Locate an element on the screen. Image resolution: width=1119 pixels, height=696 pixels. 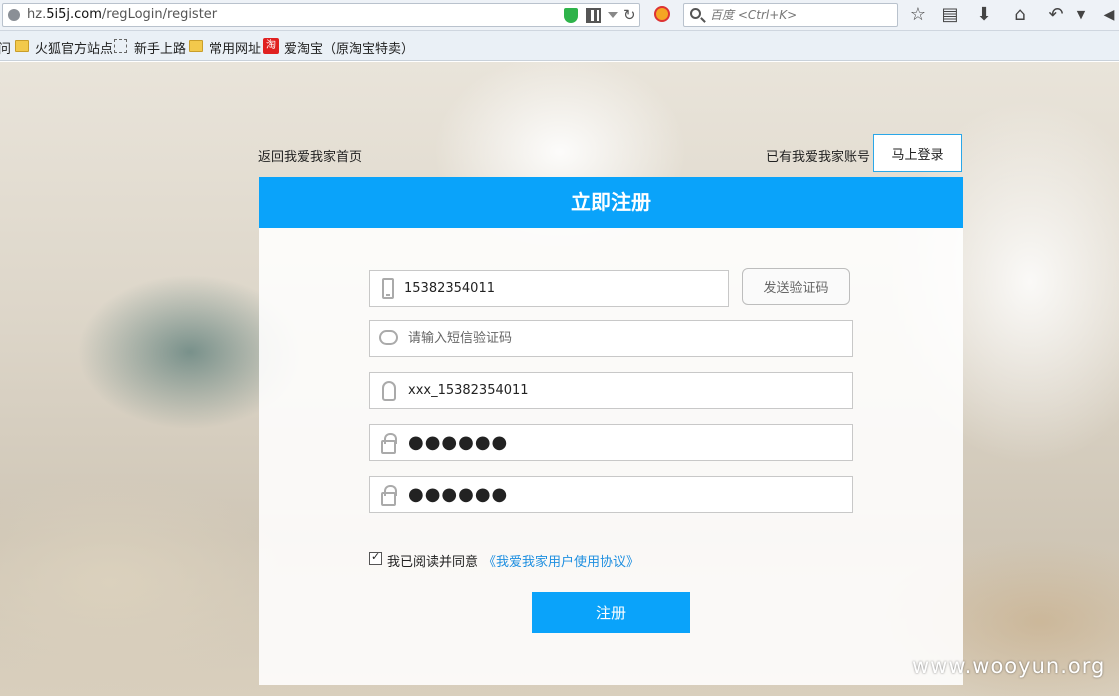
search-input is located at coordinates (800, 15).